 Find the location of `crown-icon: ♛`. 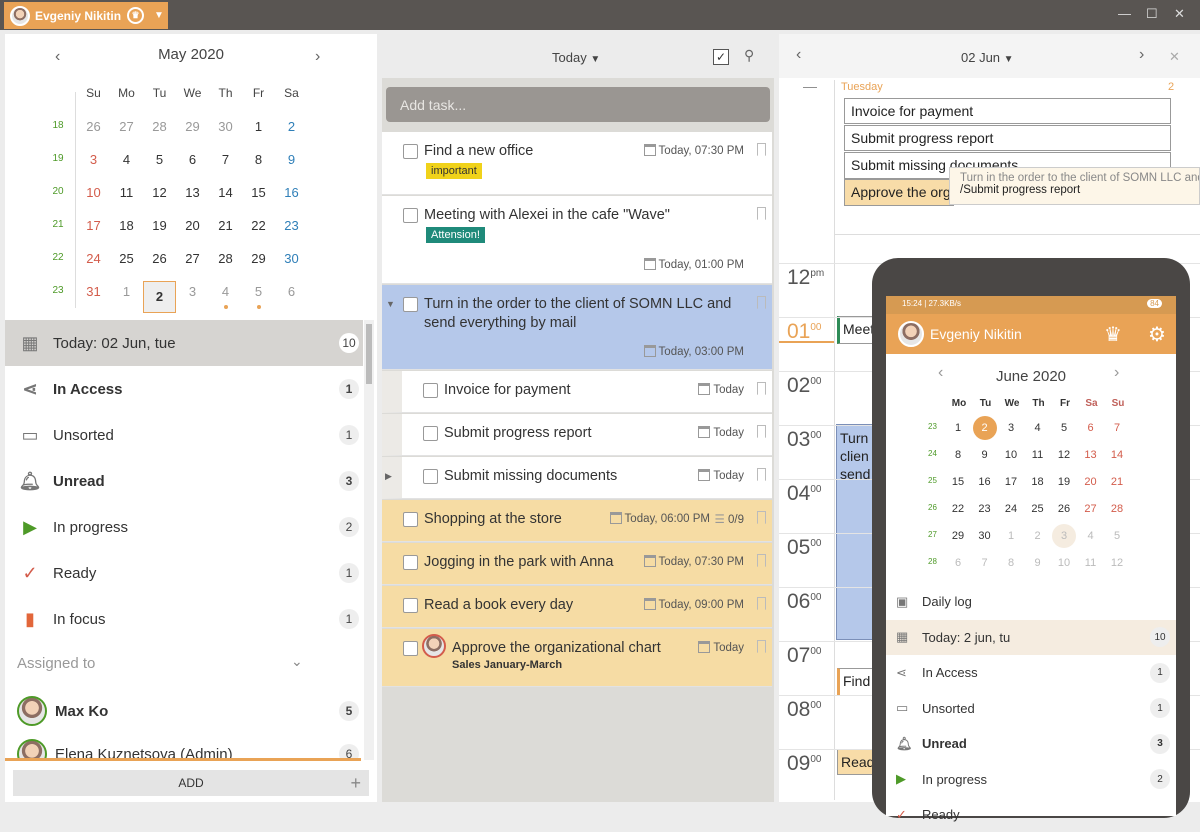

crown-icon: ♛ is located at coordinates (1113, 334).